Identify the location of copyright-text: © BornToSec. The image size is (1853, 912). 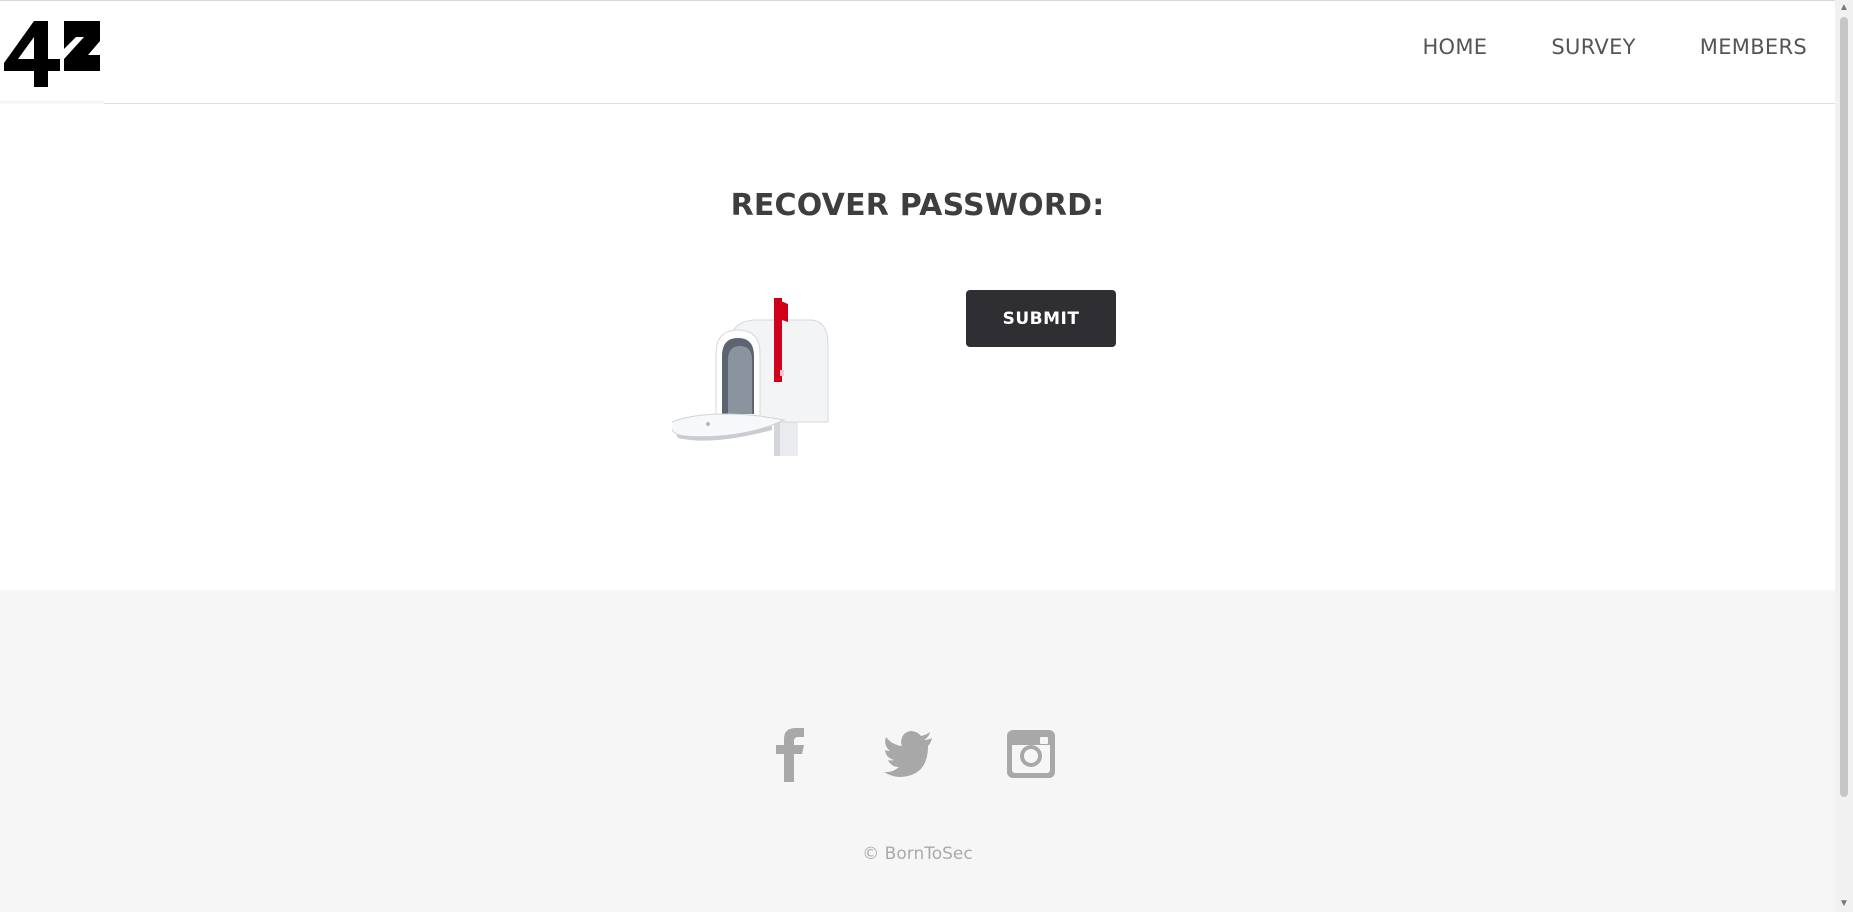
(917, 854).